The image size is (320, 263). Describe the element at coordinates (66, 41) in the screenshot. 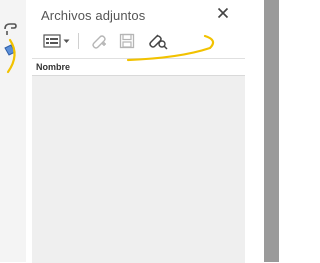

I see `chevron-down-icon` at that location.